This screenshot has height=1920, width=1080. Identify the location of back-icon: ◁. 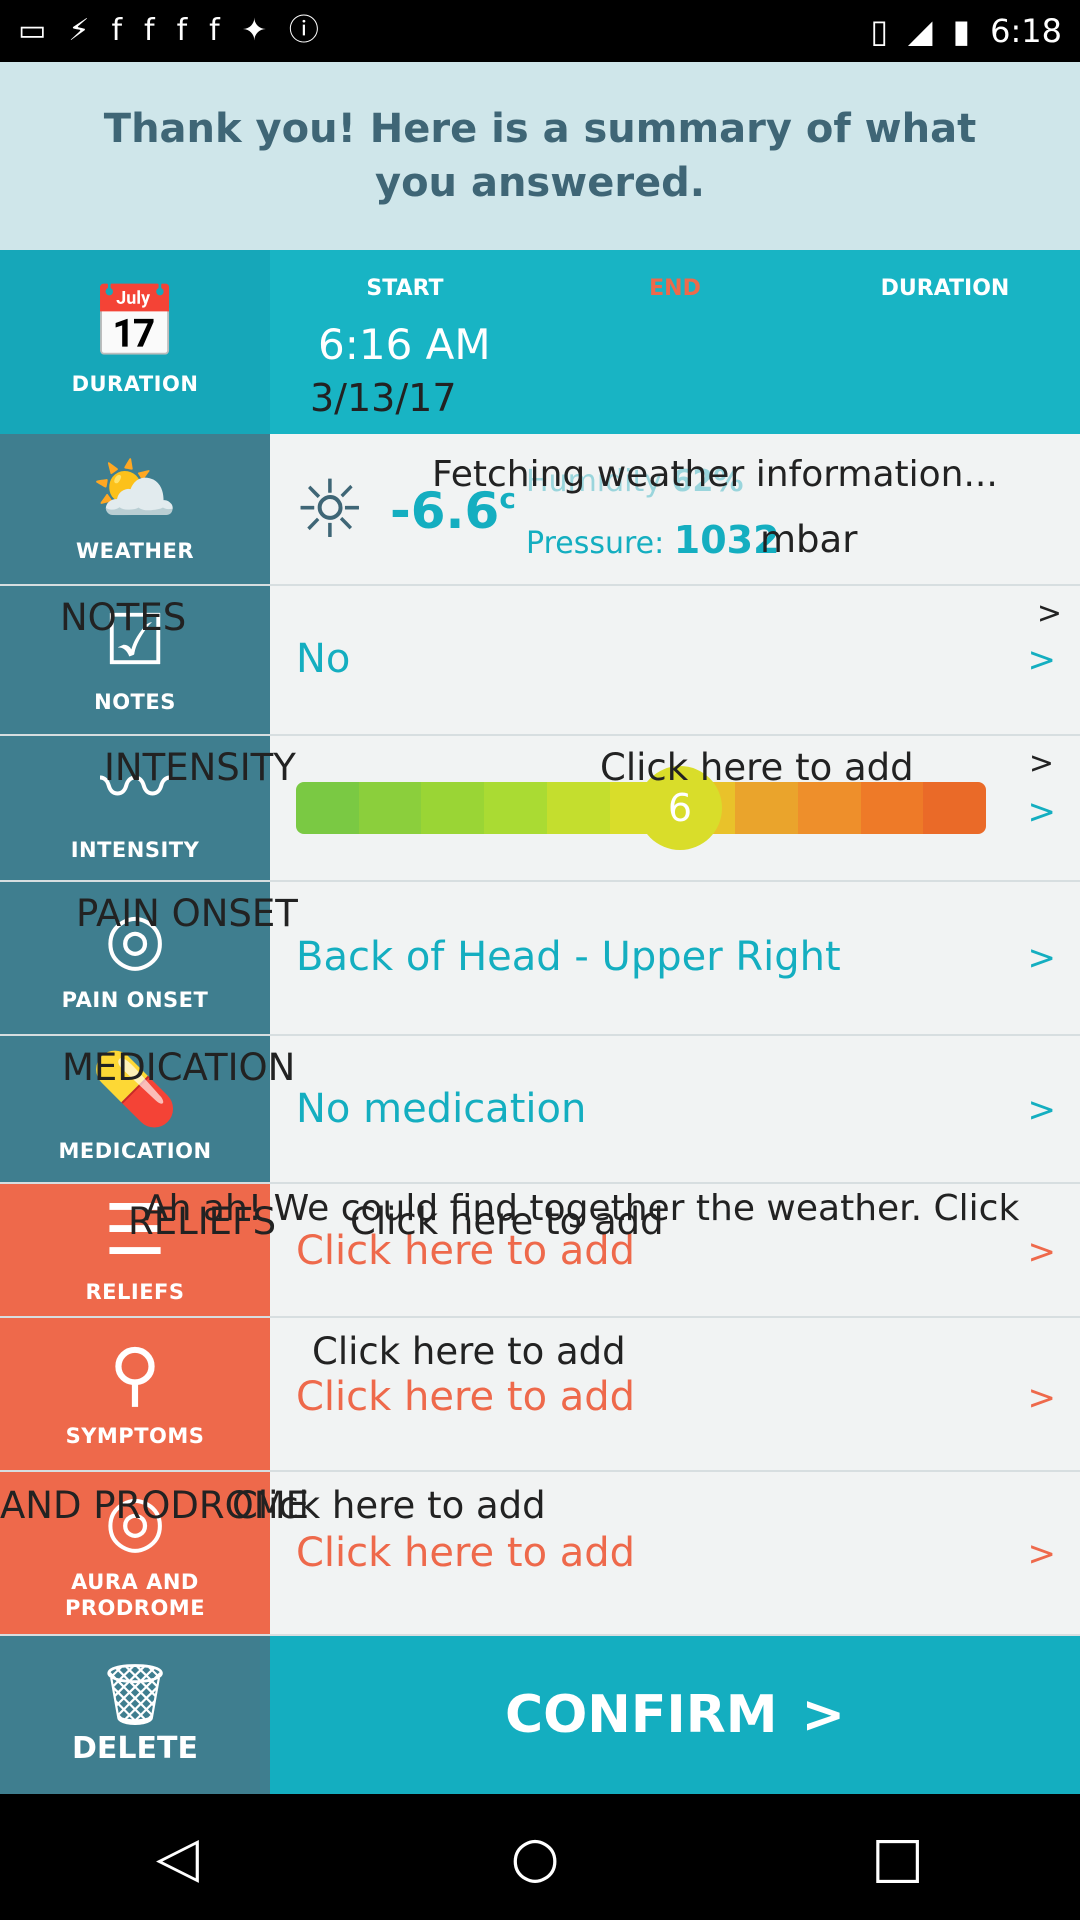
(177, 1857).